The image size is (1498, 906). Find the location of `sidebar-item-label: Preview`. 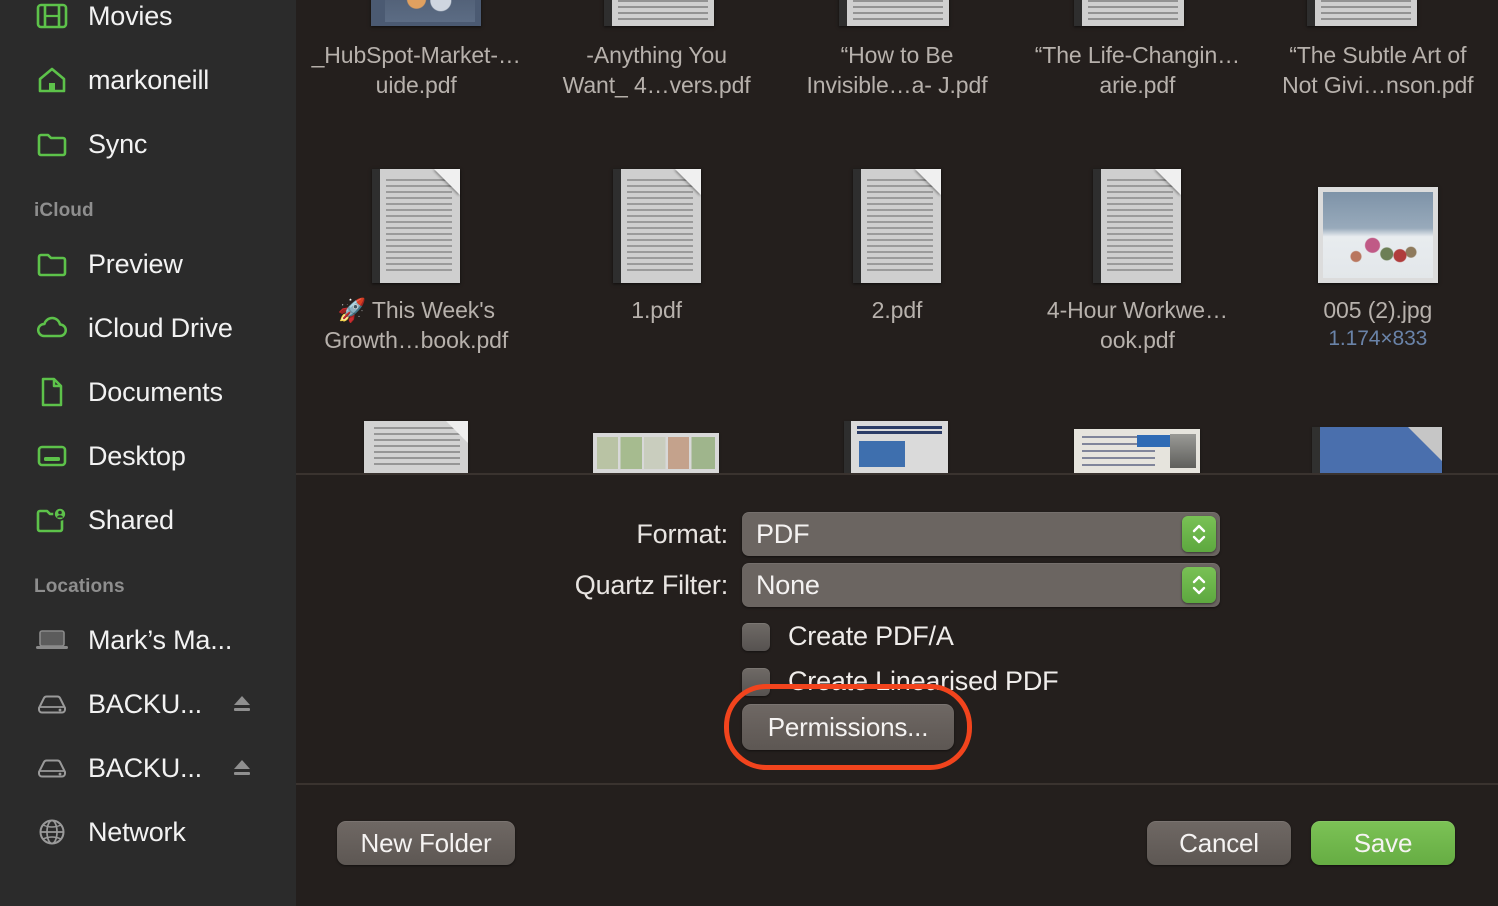

sidebar-item-label: Preview is located at coordinates (135, 263).